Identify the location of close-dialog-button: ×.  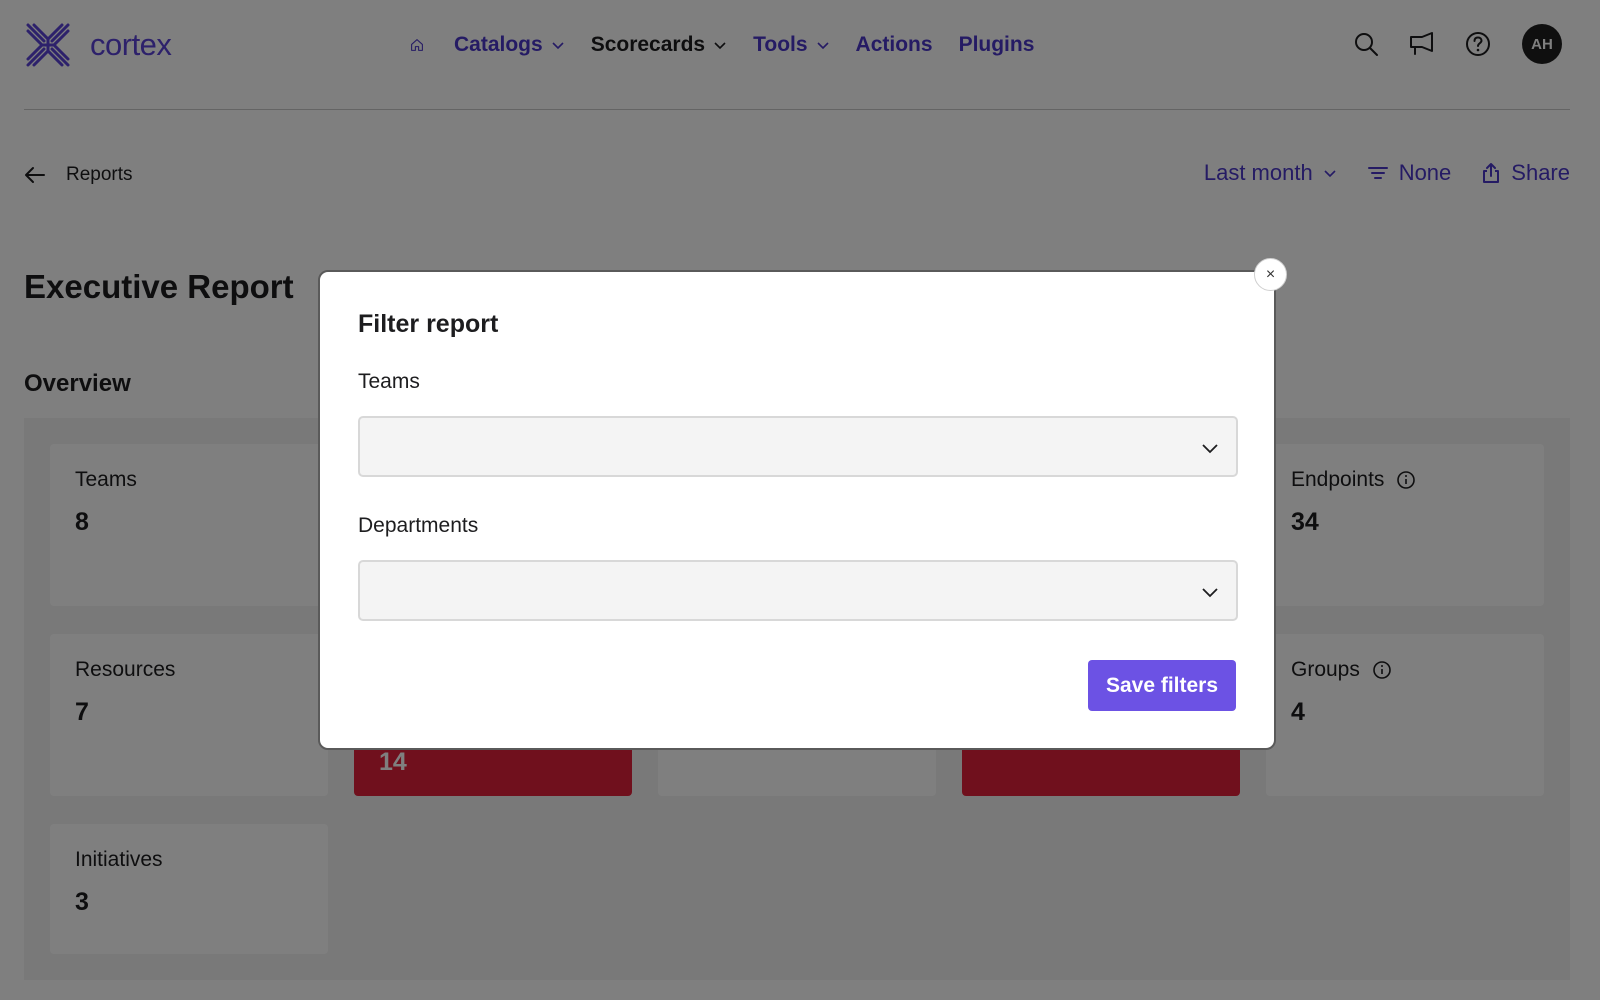
(1270, 274).